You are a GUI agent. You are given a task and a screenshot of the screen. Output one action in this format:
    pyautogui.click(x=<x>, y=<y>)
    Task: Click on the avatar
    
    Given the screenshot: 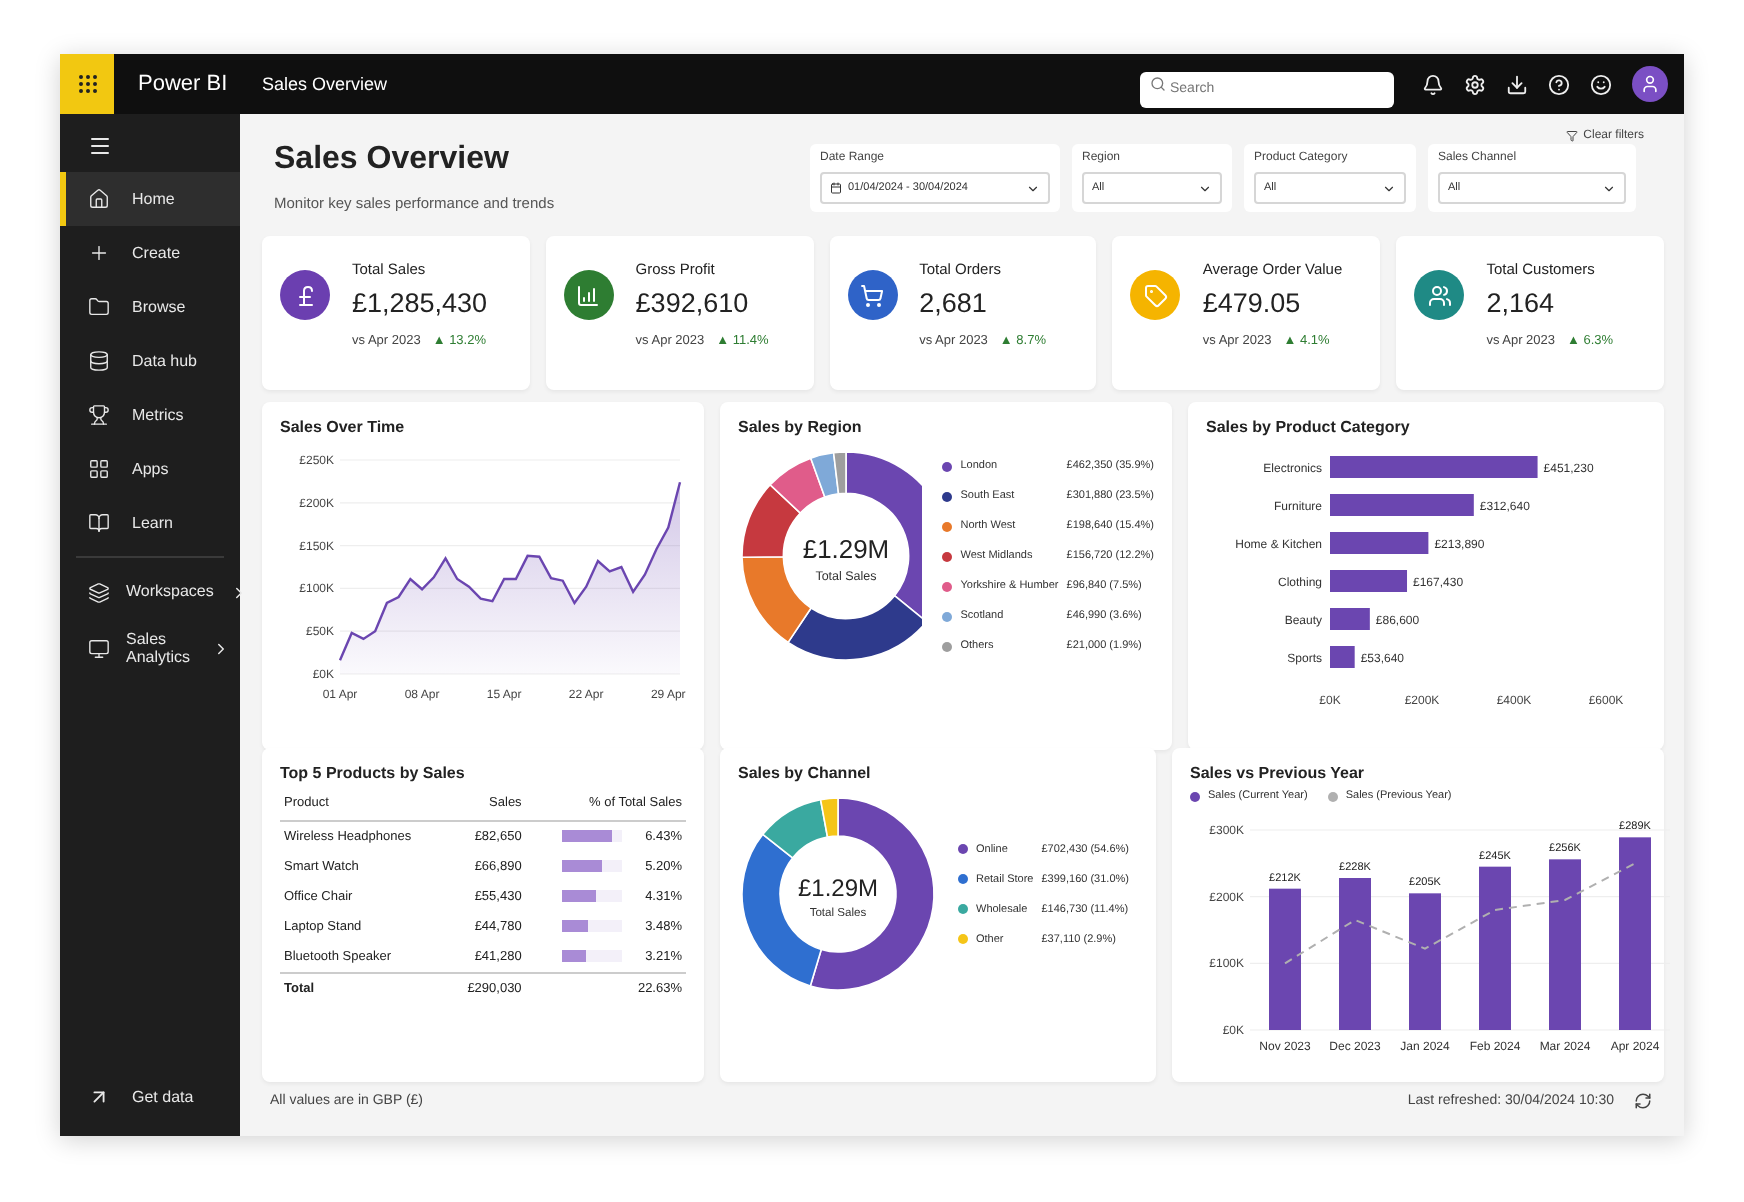 What is the action you would take?
    pyautogui.click(x=1650, y=84)
    